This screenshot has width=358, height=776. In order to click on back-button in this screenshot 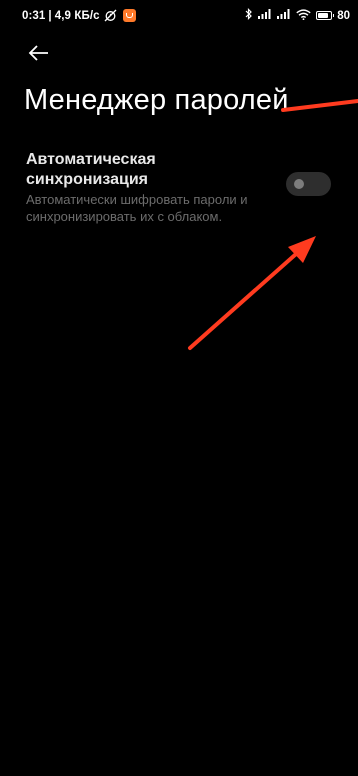, I will do `click(39, 53)`.